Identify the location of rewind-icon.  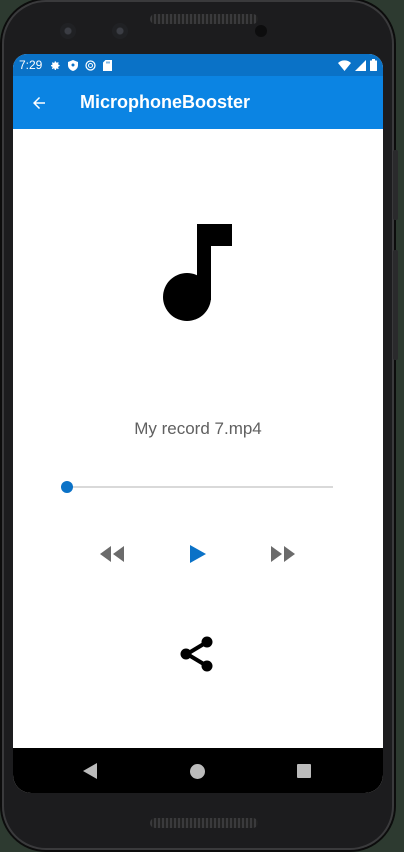
(112, 554).